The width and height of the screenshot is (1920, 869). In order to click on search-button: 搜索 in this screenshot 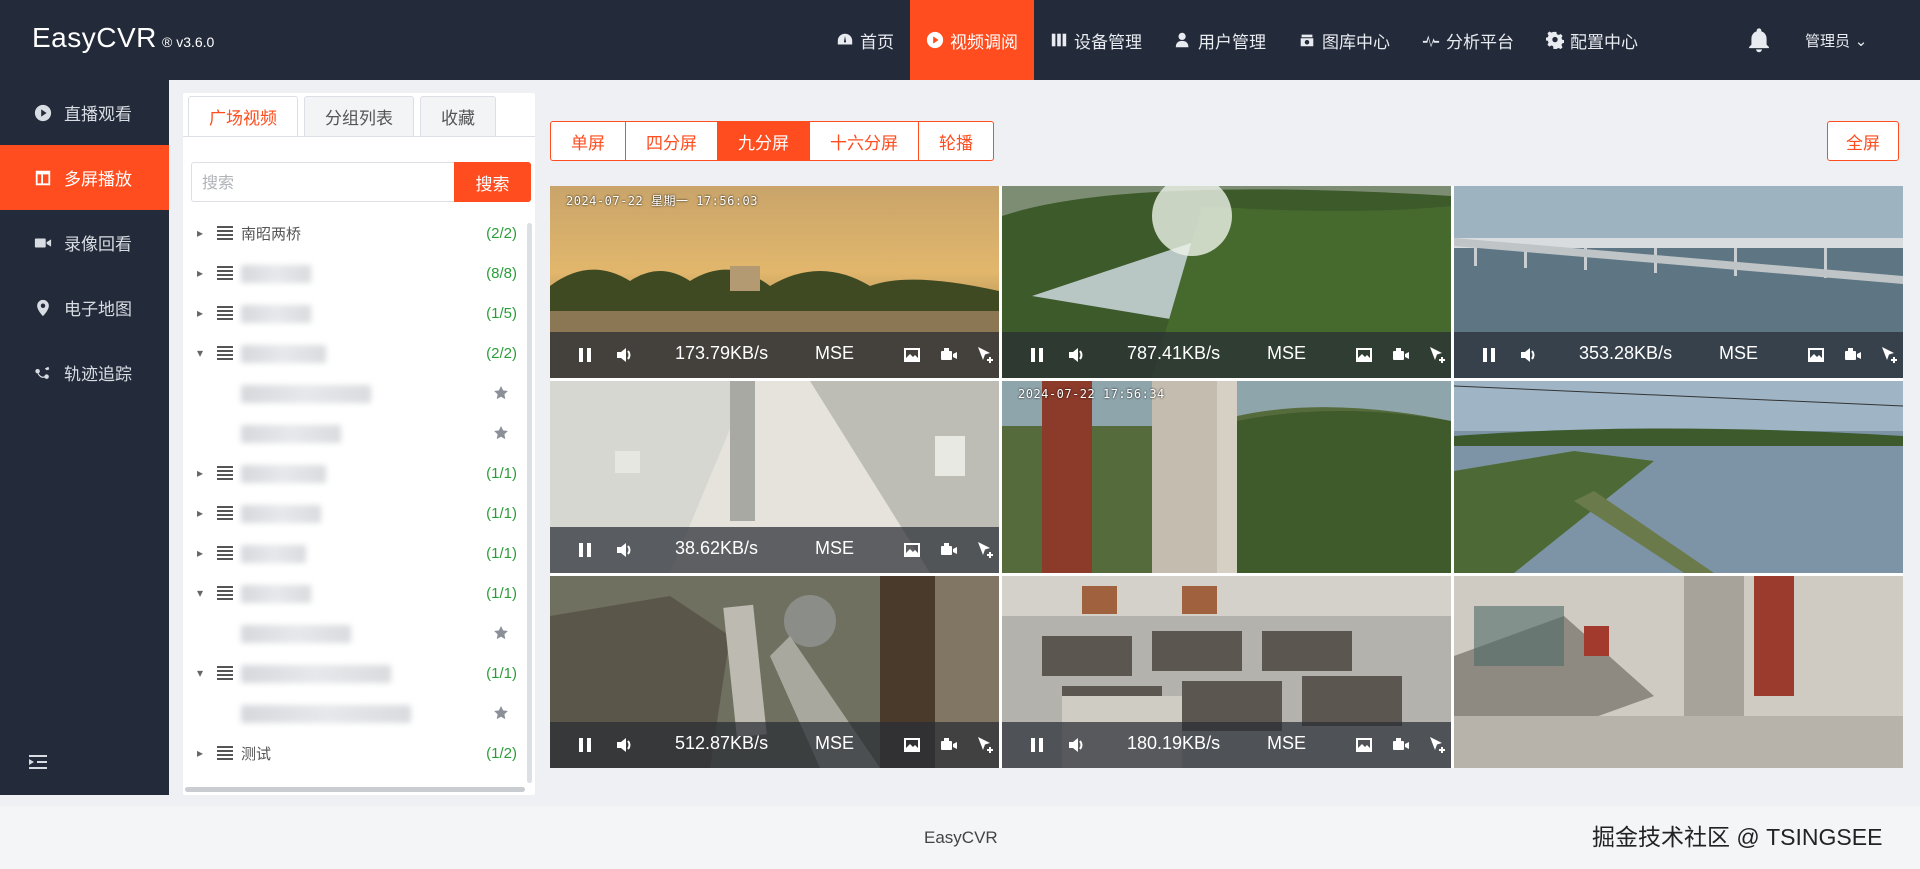, I will do `click(492, 182)`.